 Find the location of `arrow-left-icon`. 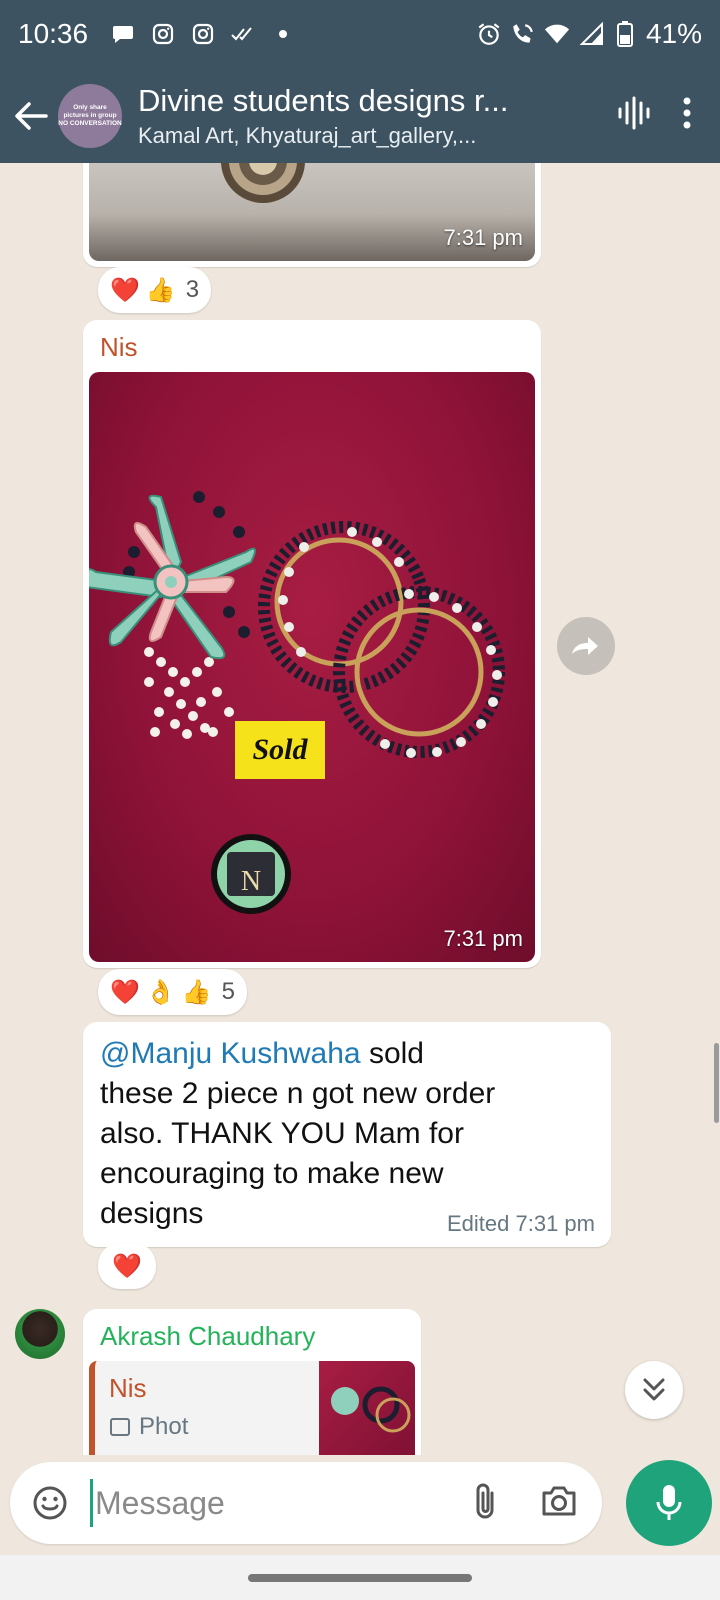

arrow-left-icon is located at coordinates (31, 115).